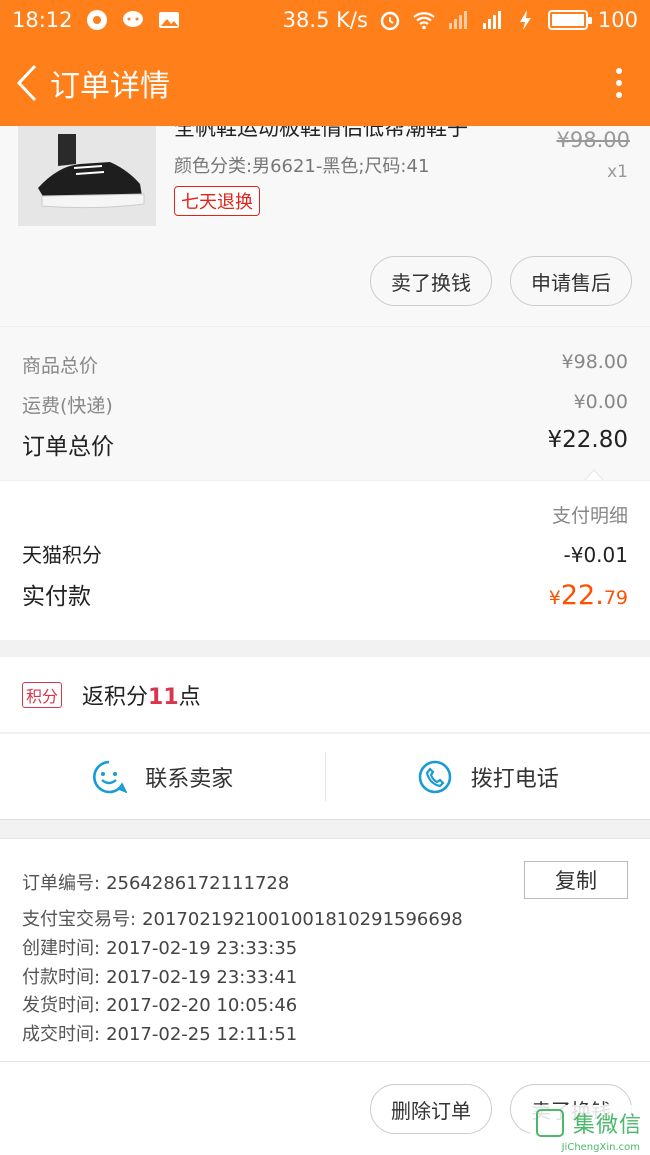 This screenshot has height=1155, width=650. What do you see at coordinates (325, 364) in the screenshot?
I see `goods-total-row: 商品总价 ¥98.00` at bounding box center [325, 364].